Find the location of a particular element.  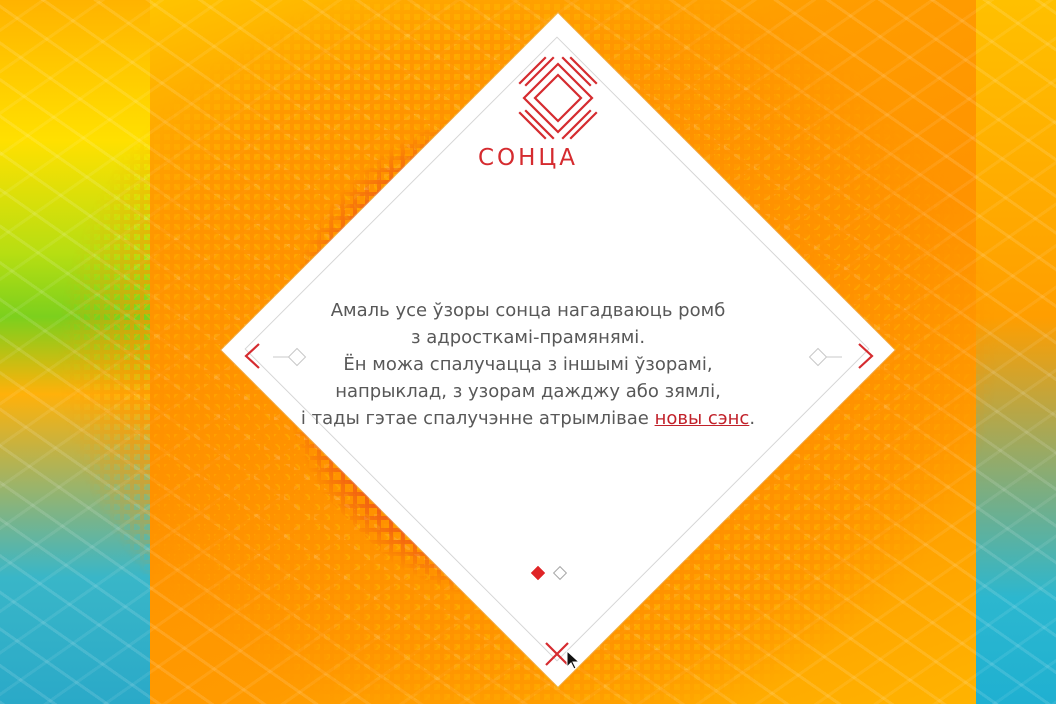

description-line-3: Ён можа спалучацца з іншымі ўзорамі, is located at coordinates (528, 364).